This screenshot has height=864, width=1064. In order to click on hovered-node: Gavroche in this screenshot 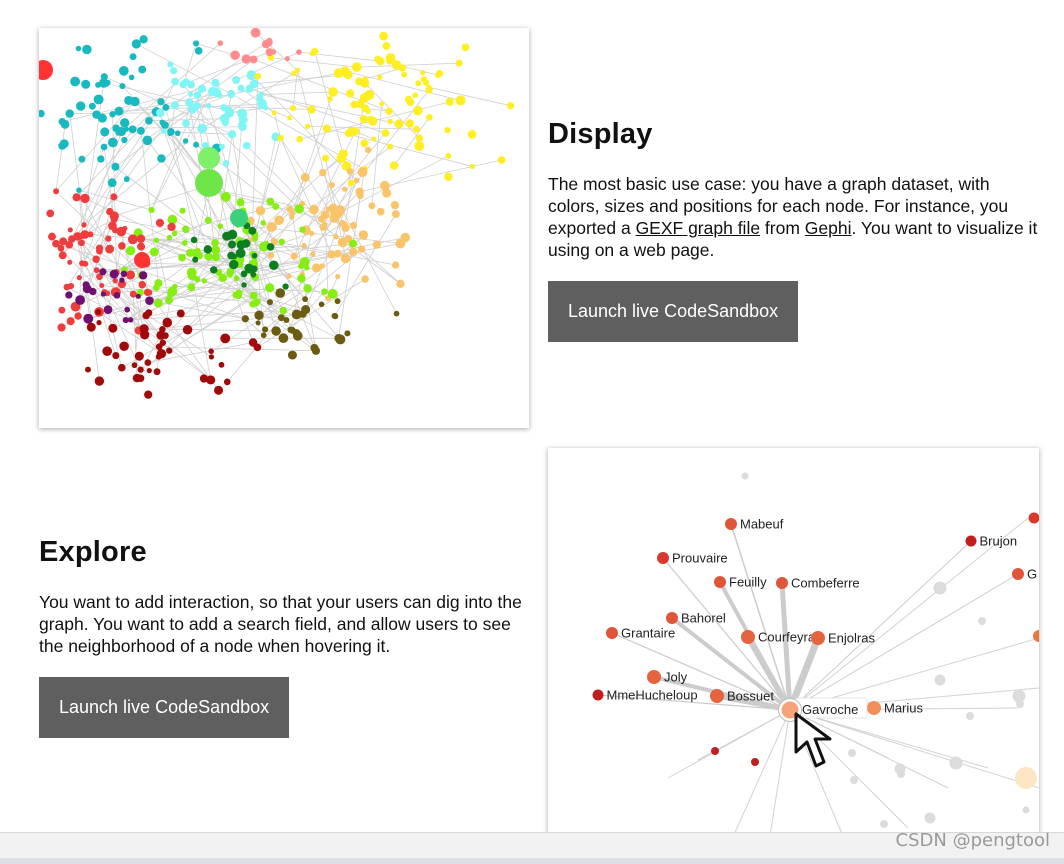, I will do `click(823, 710)`.